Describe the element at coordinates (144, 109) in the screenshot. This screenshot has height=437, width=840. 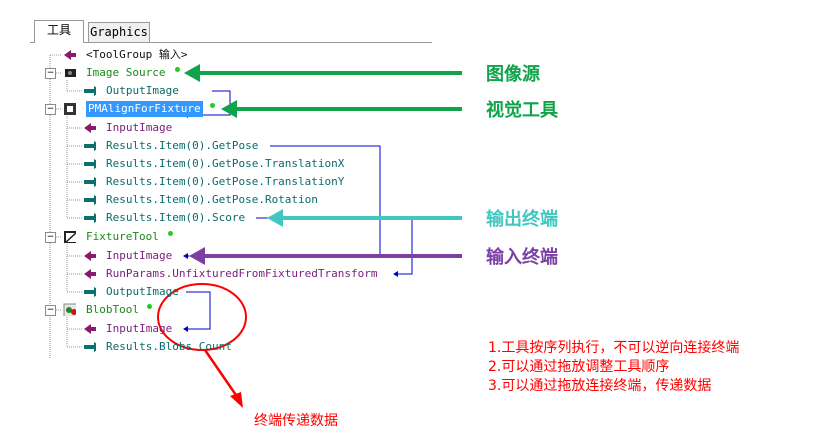
I see `pmalign-label: PMAlignForFixture` at that location.